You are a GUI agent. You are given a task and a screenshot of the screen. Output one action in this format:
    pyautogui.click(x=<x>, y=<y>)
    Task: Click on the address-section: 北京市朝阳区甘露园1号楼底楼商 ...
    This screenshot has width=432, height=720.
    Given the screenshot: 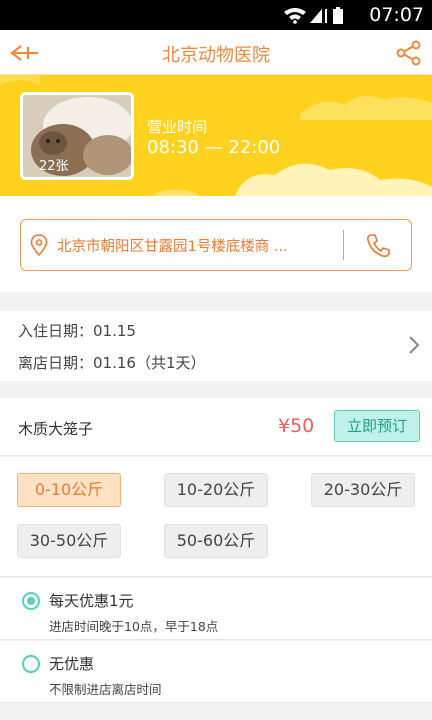 What is the action you would take?
    pyautogui.click(x=216, y=244)
    